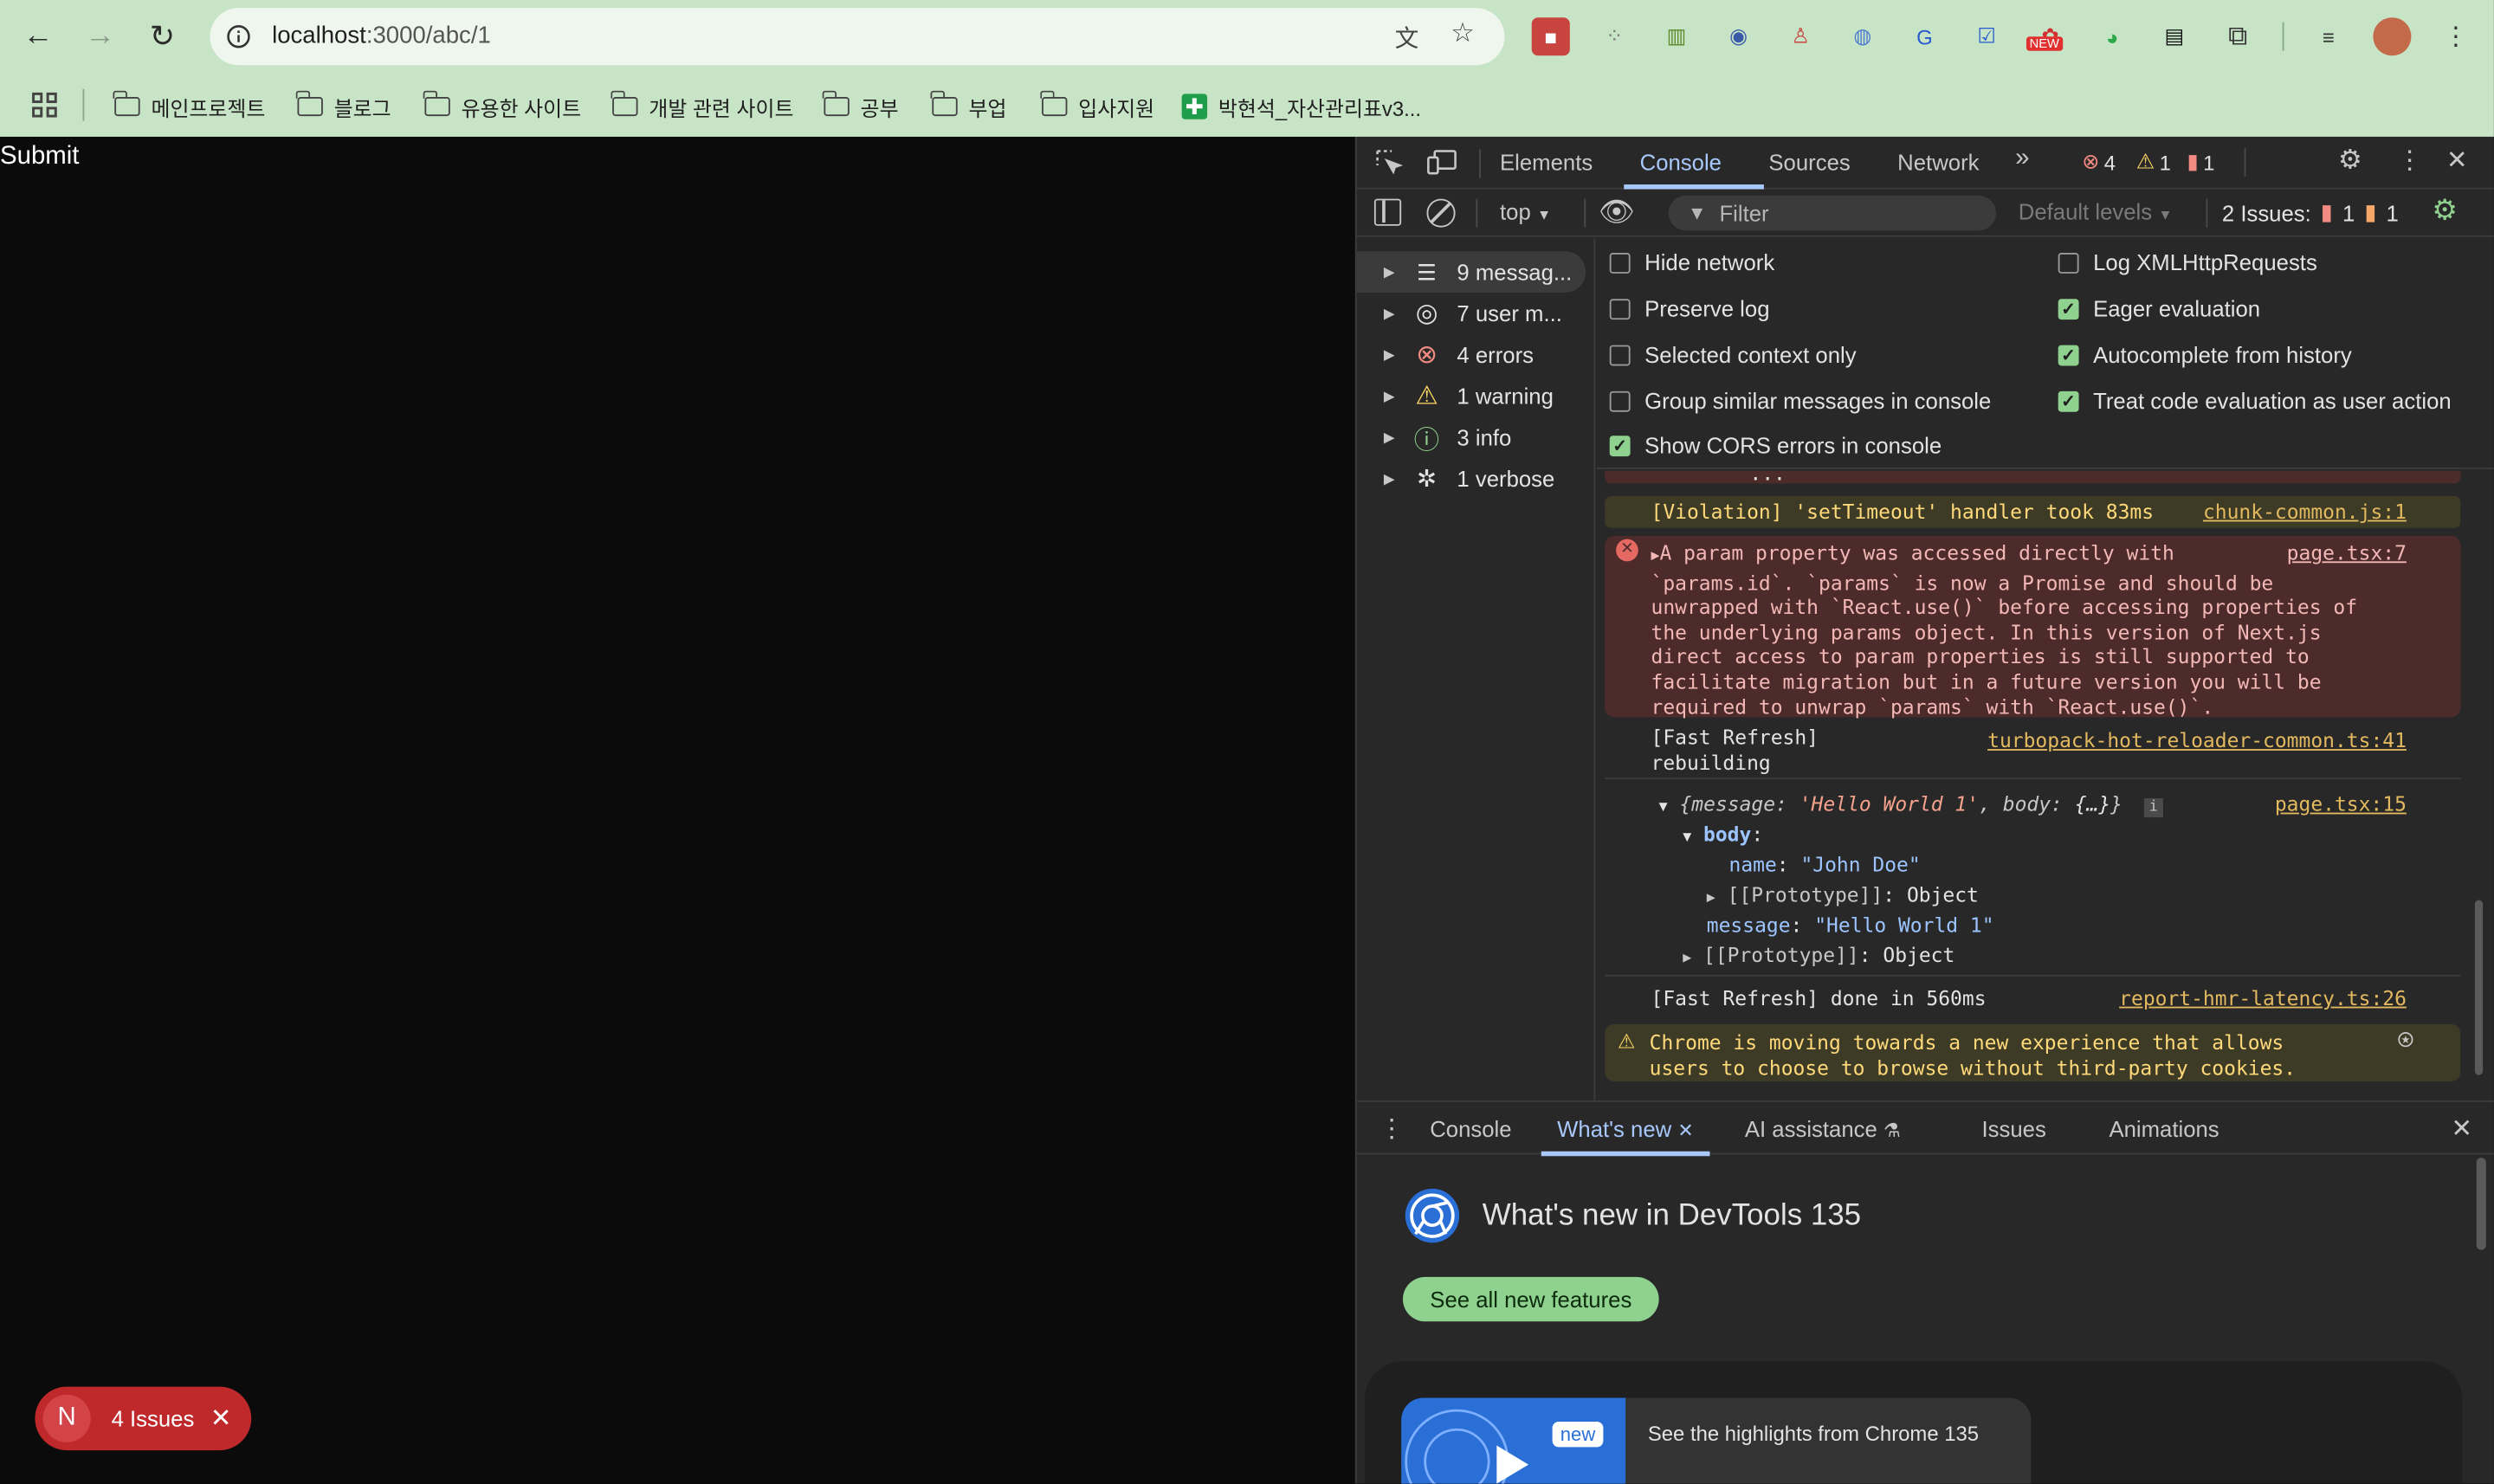 The width and height of the screenshot is (2494, 1484). What do you see at coordinates (1733, 354) in the screenshot?
I see `option-selected-context-only: Selected context only` at bounding box center [1733, 354].